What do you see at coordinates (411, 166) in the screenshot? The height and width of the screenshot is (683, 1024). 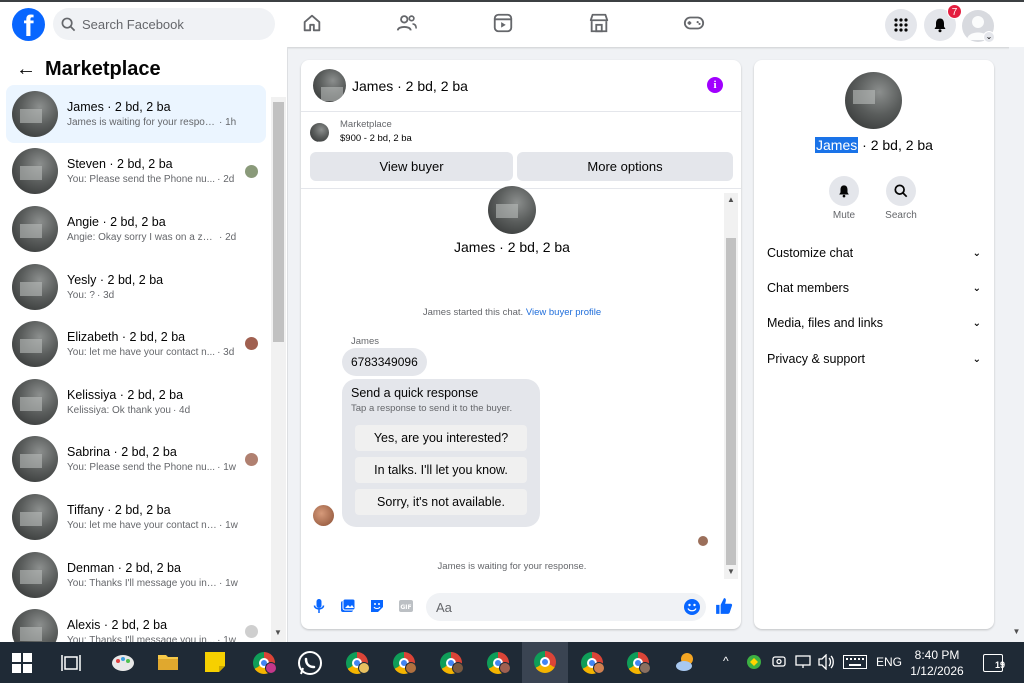 I see `view-buyer-button: View buyer` at bounding box center [411, 166].